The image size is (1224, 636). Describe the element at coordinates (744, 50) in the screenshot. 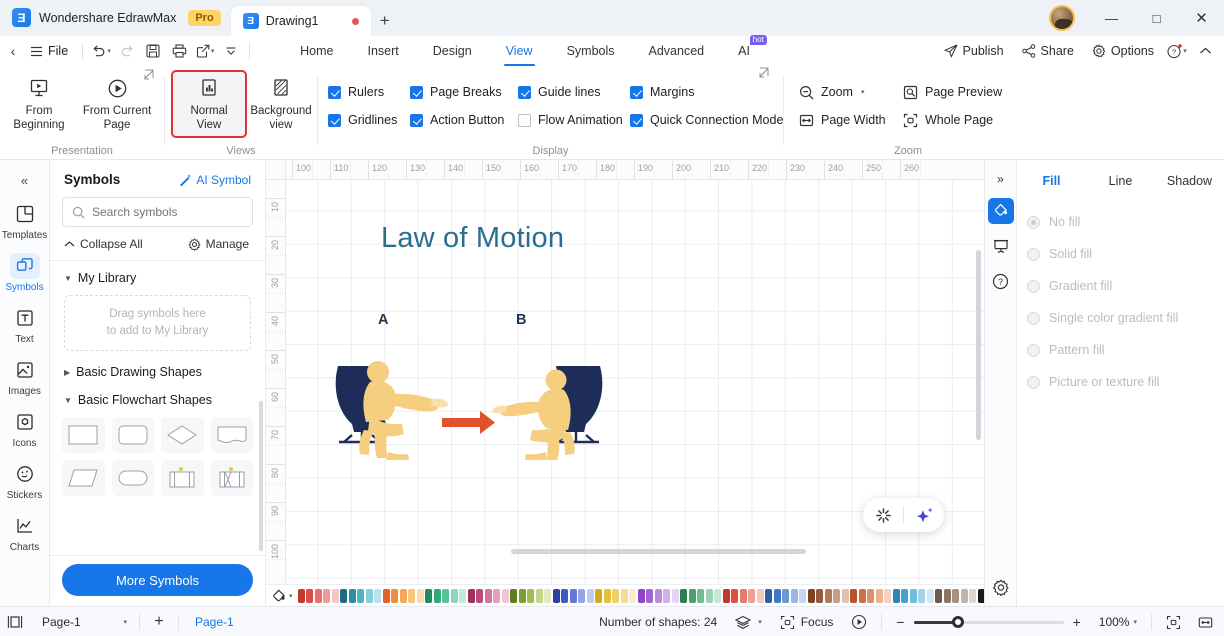

I see `tab-ai: AI hot` at that location.